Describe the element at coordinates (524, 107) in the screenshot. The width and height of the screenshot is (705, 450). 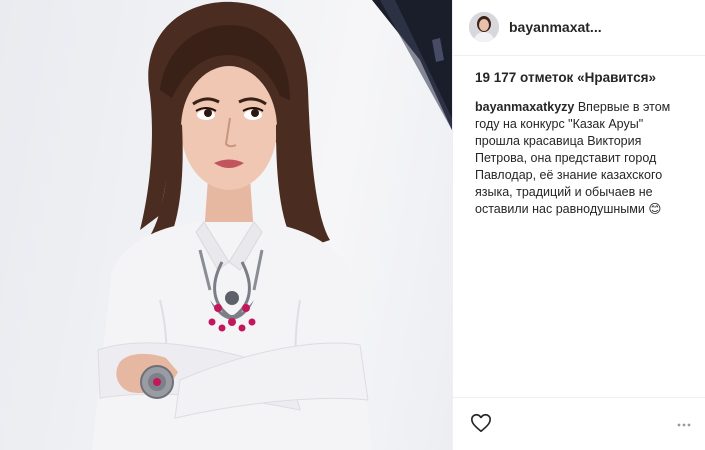
I see `caption-username-link: bayanmaxatkyzy` at that location.